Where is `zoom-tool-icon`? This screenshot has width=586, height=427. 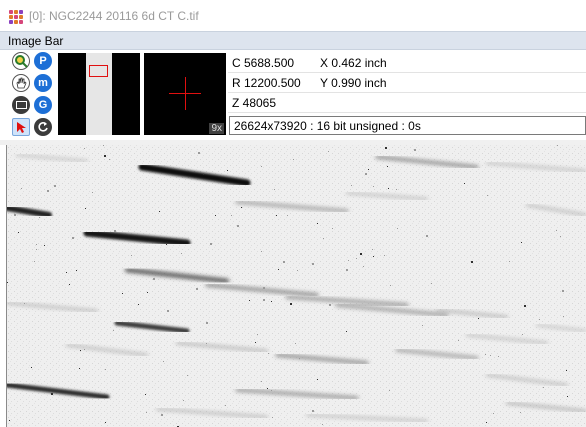 zoom-tool-icon is located at coordinates (21, 61).